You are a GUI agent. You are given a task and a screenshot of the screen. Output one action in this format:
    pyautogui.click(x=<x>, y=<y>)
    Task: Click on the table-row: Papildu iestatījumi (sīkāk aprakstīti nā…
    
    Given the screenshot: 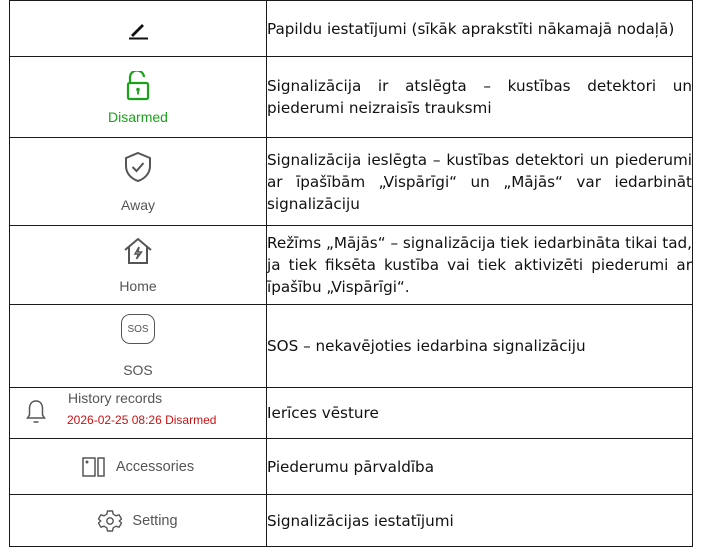 What is the action you would take?
    pyautogui.click(x=351, y=28)
    